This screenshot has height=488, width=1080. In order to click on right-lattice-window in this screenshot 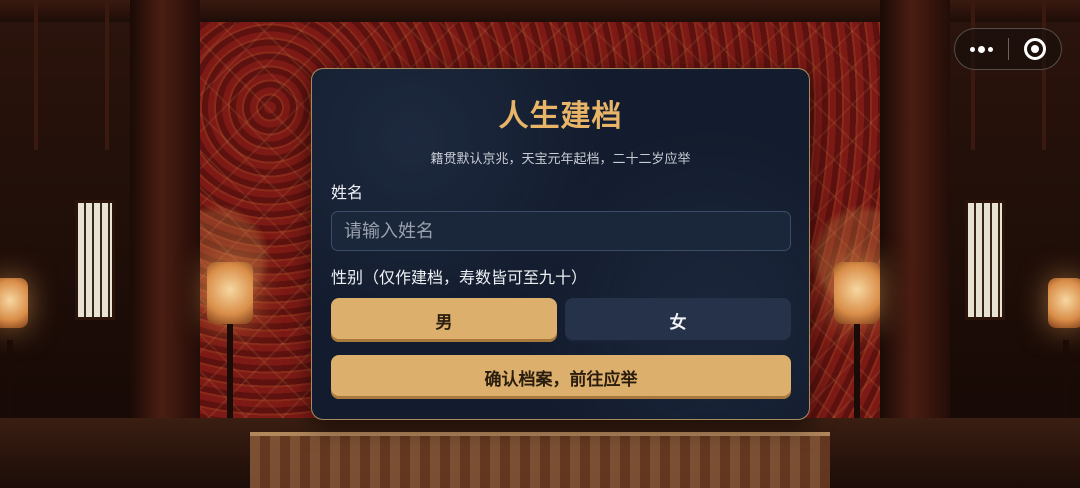, I will do `click(985, 260)`.